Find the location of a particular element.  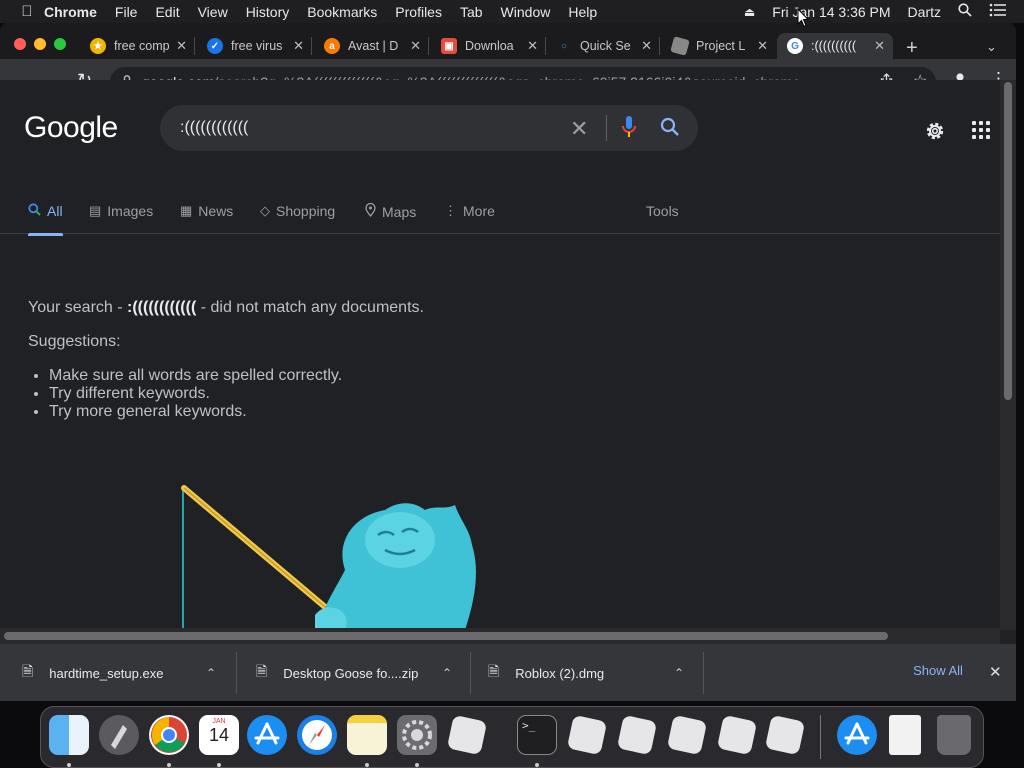

menu-app-name: Chrome is located at coordinates (70, 12).